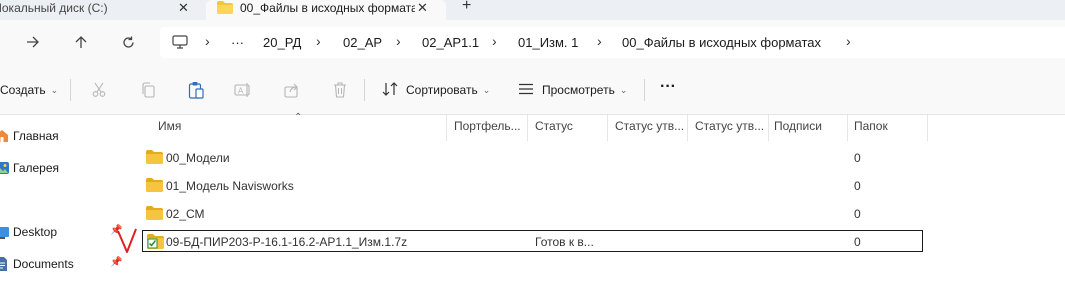  I want to click on sort-button: Сортировать ⌄, so click(436, 90).